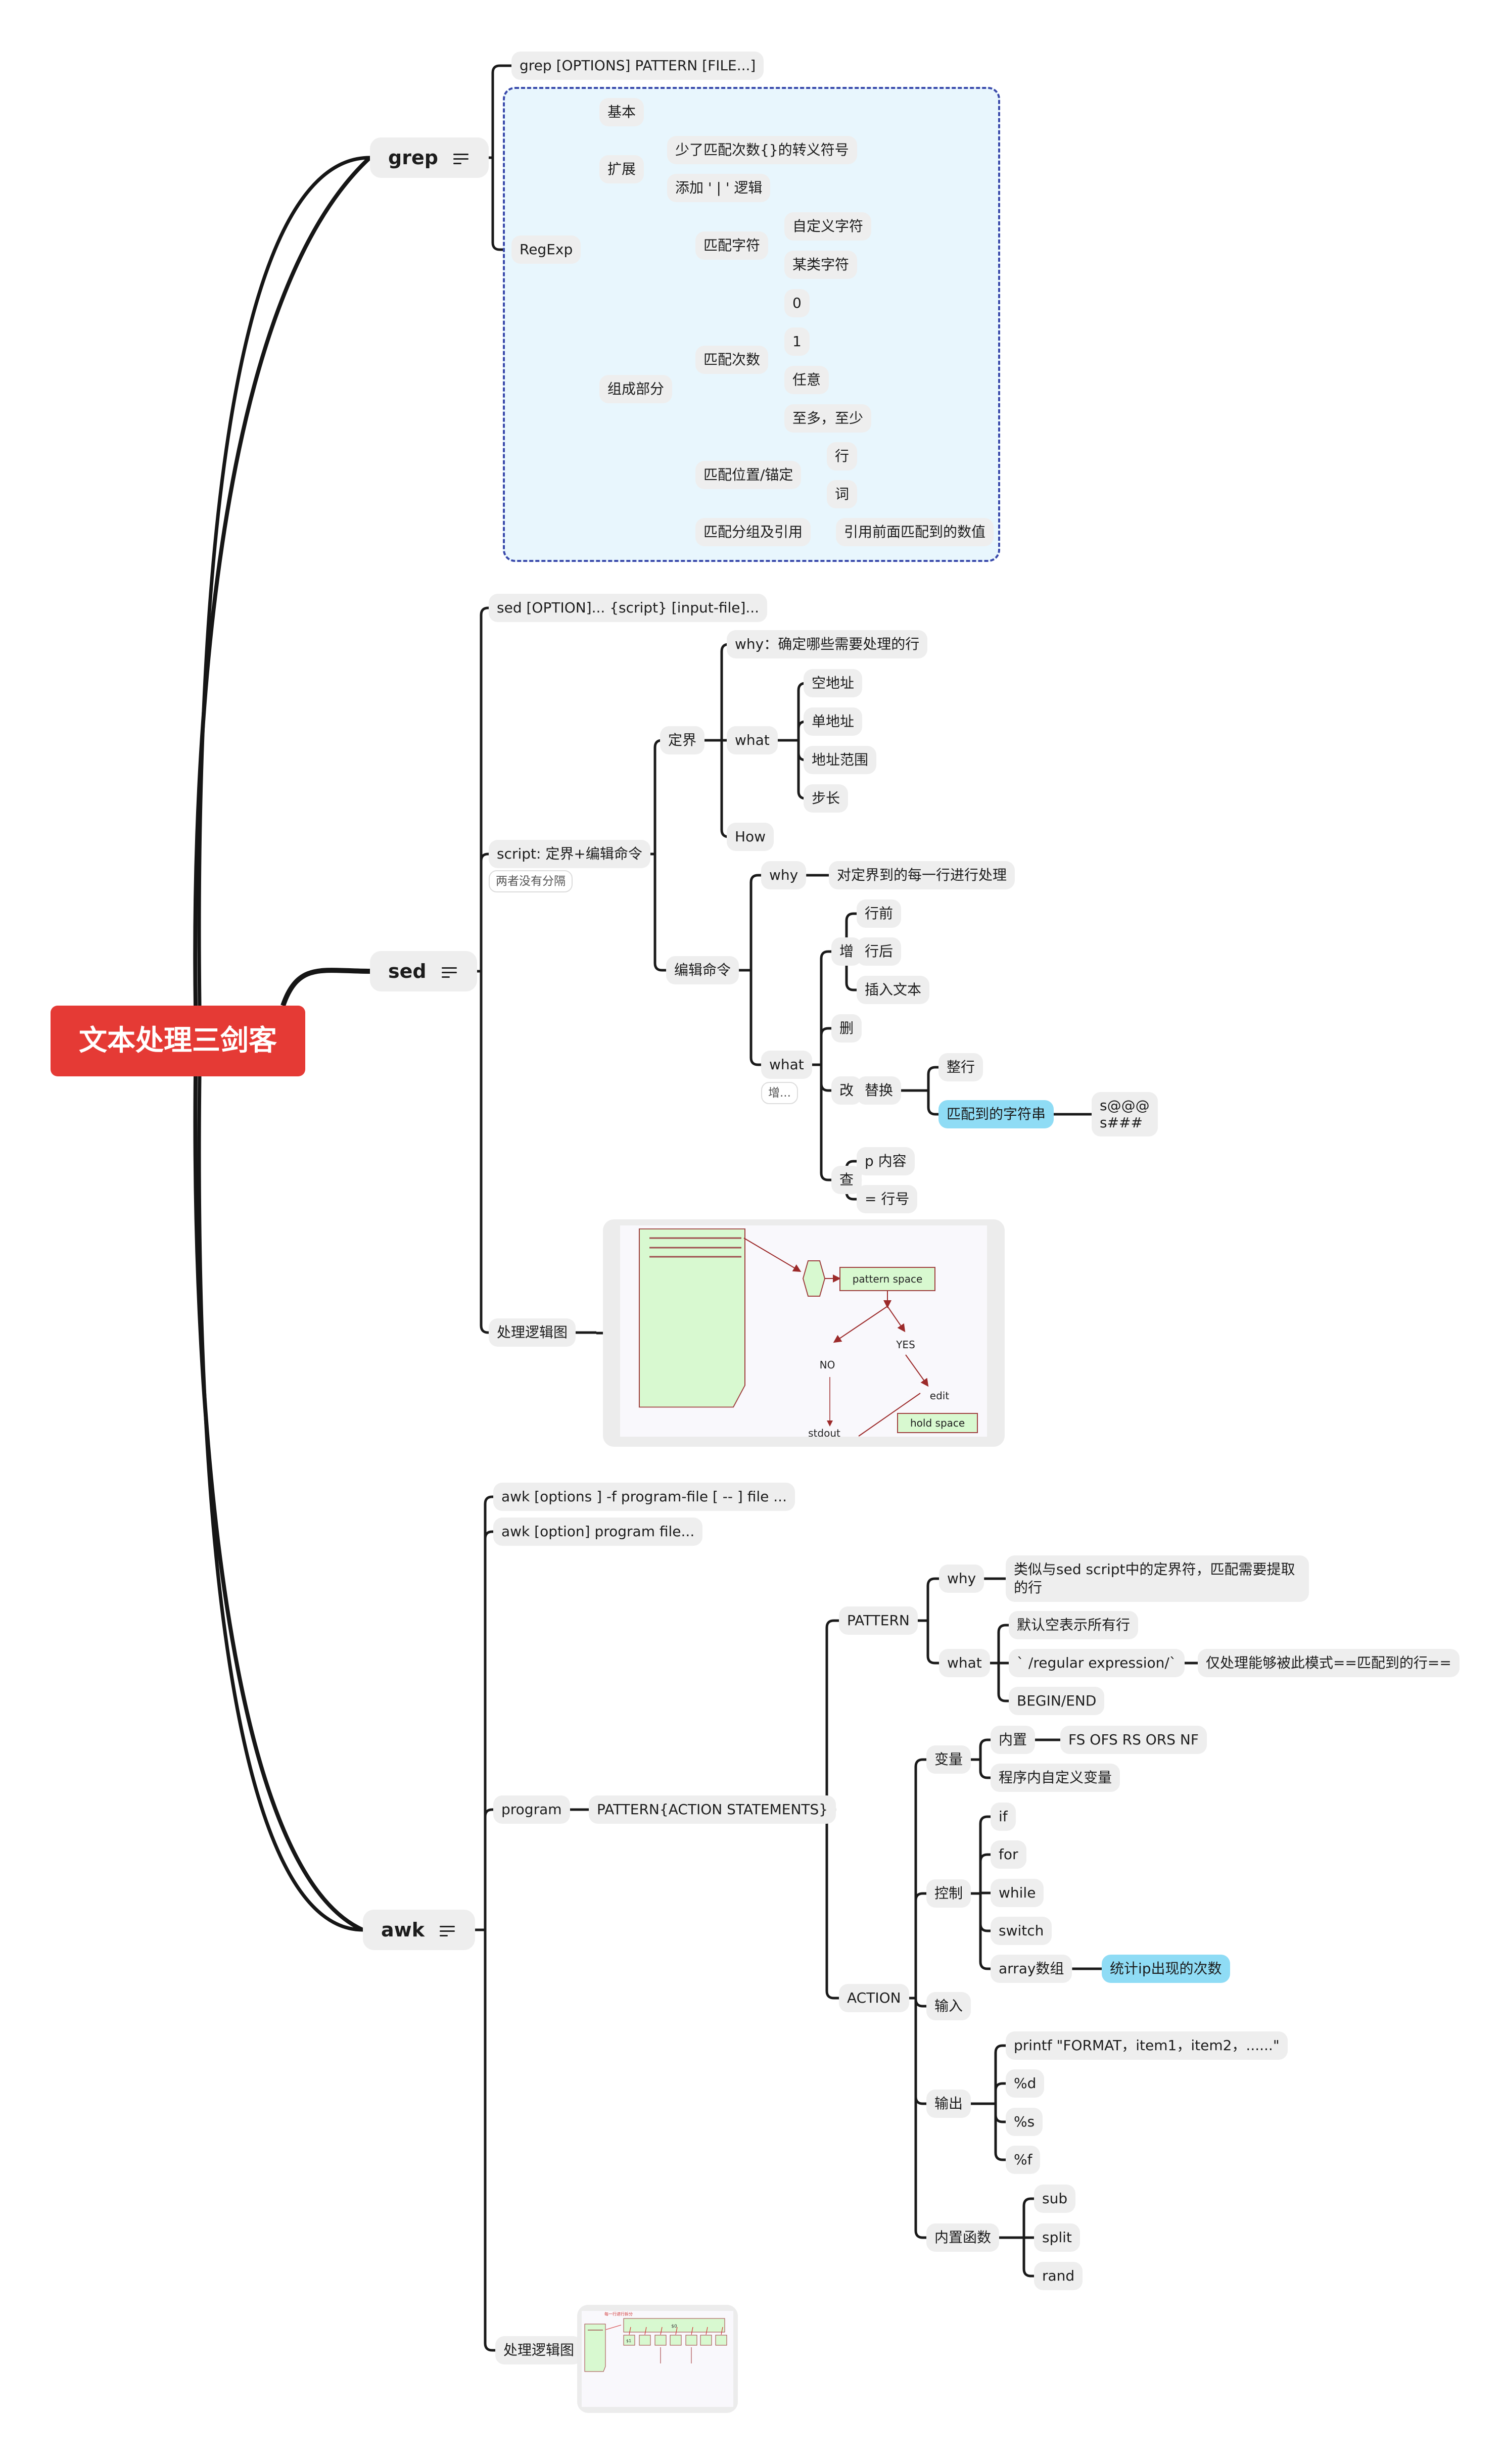  What do you see at coordinates (429, 157) in the screenshot?
I see `topic-grep: grep` at bounding box center [429, 157].